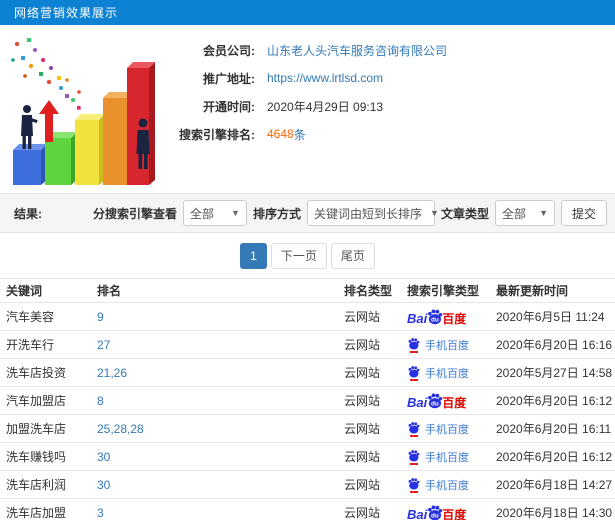 The width and height of the screenshot is (615, 520). I want to click on rank-value-link: 27, so click(103, 345).